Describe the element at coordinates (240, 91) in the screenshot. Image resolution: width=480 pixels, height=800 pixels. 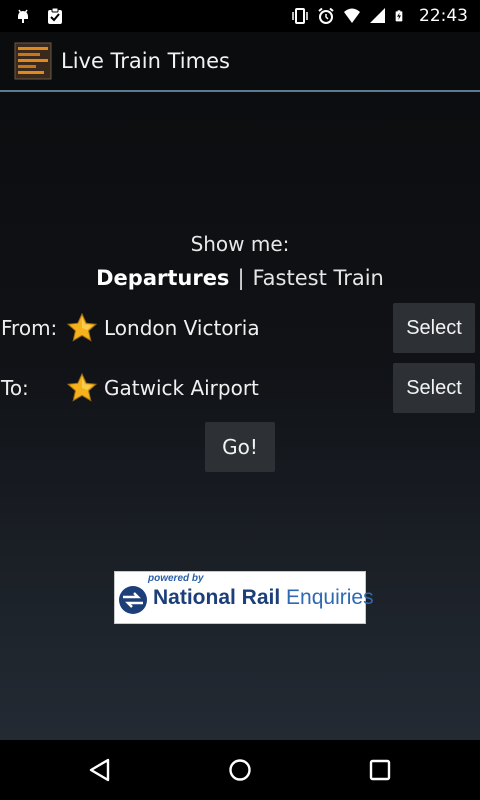
I see `action-bar-divider` at that location.